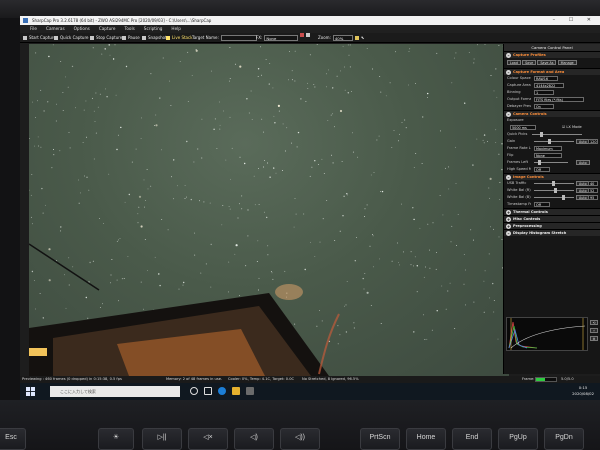 This screenshot has width=600, height=450. Describe the element at coordinates (39, 38) in the screenshot. I see `start-capture-button: Start Capture` at that location.